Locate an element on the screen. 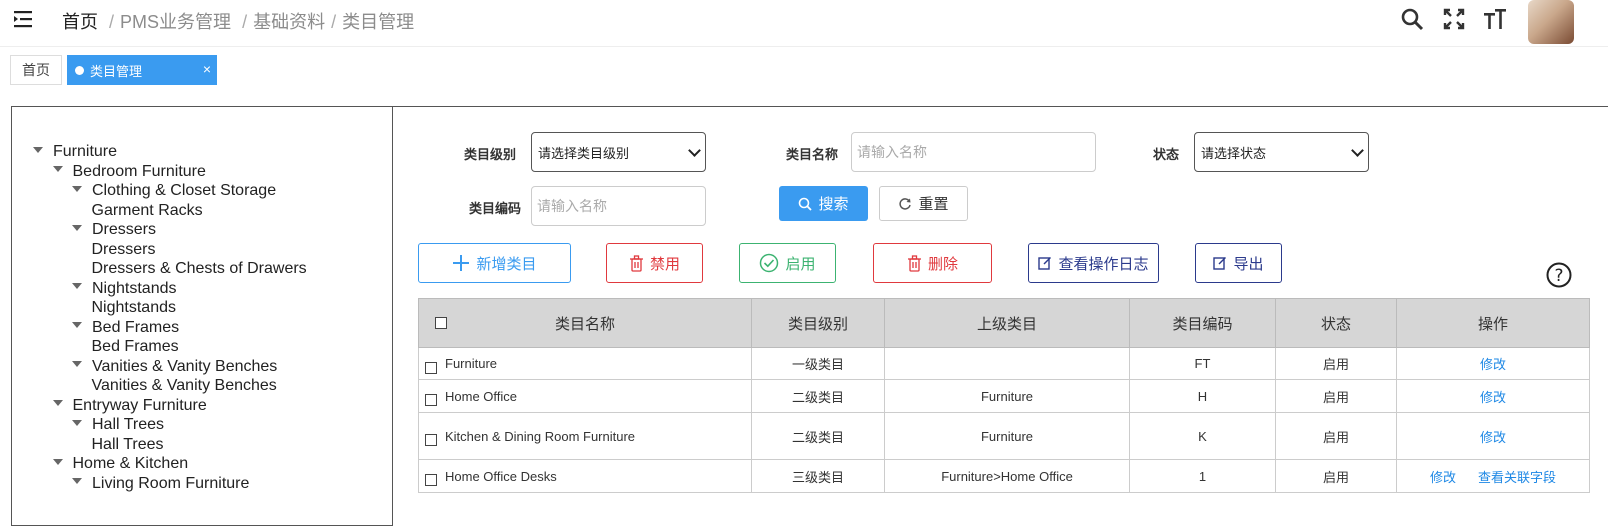  header-actions: 操作 is located at coordinates (1493, 323).